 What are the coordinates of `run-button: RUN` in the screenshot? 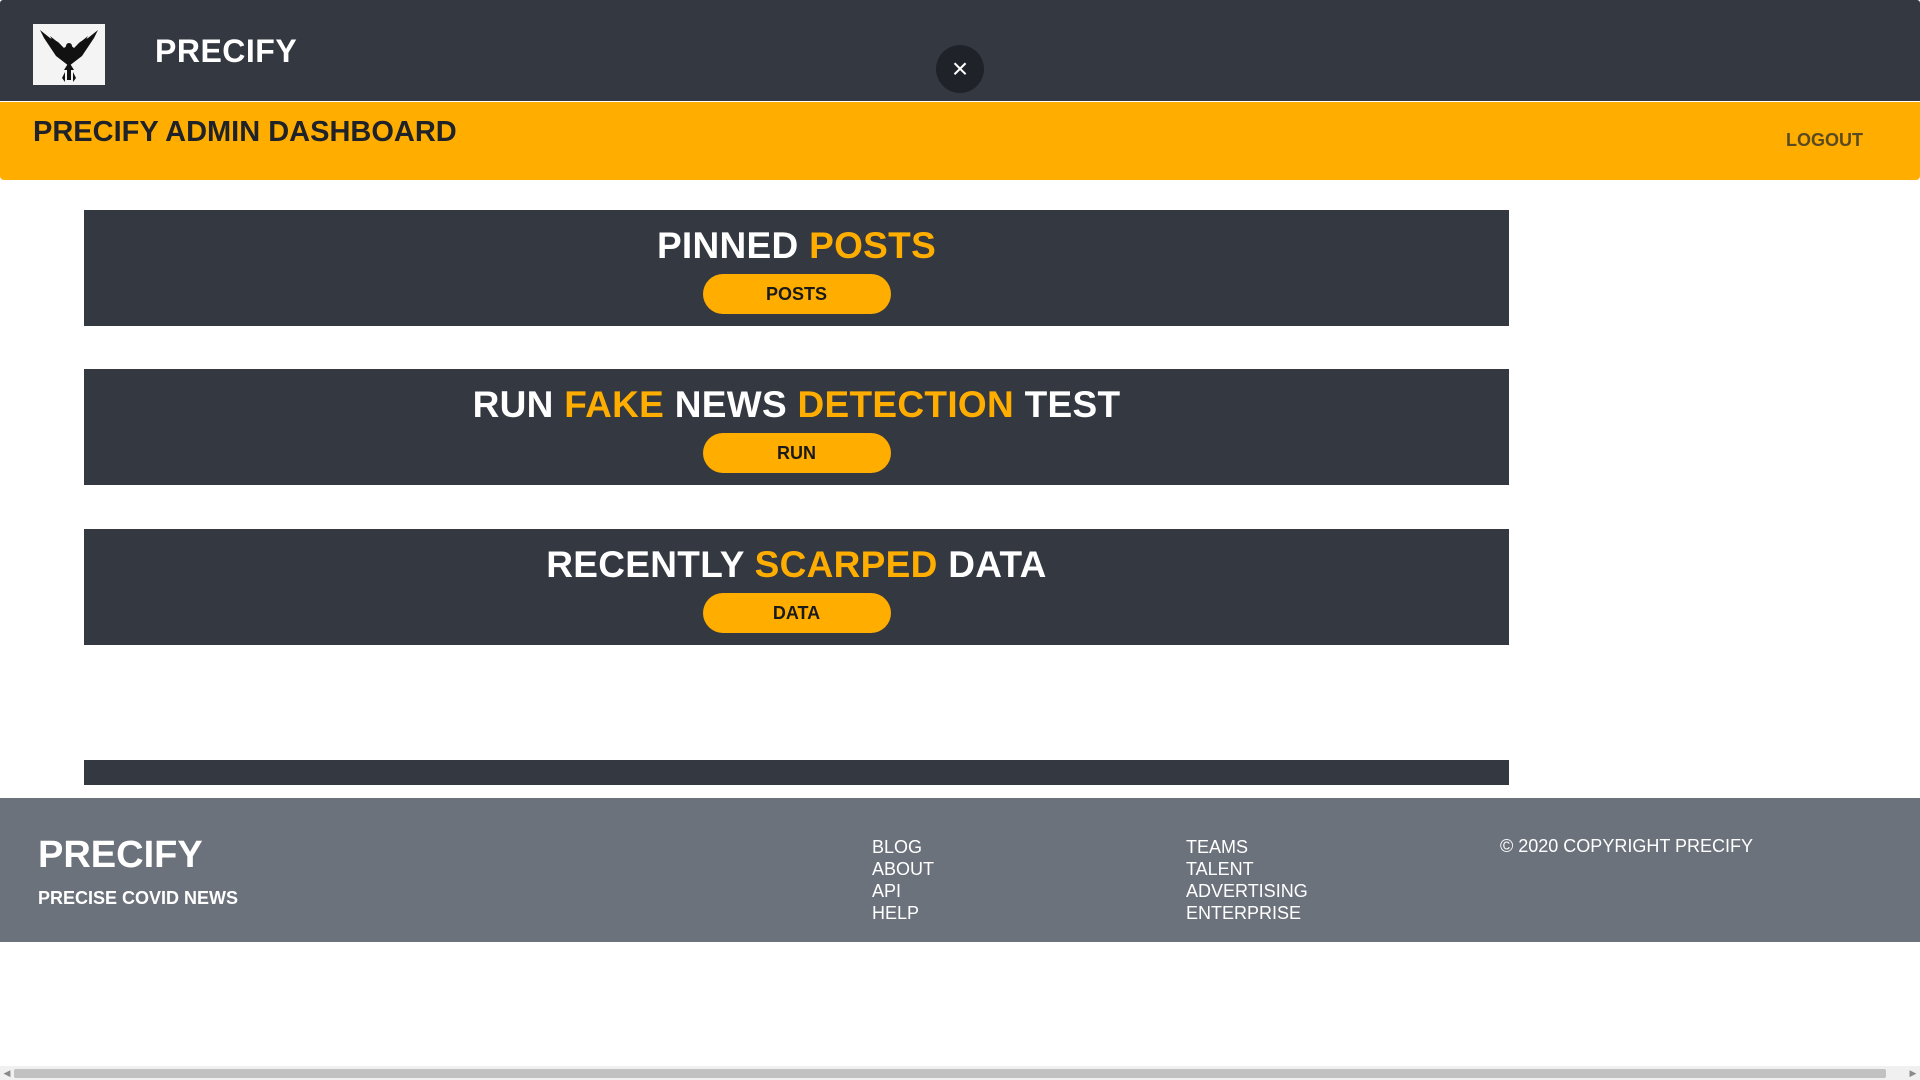 It's located at (796, 453).